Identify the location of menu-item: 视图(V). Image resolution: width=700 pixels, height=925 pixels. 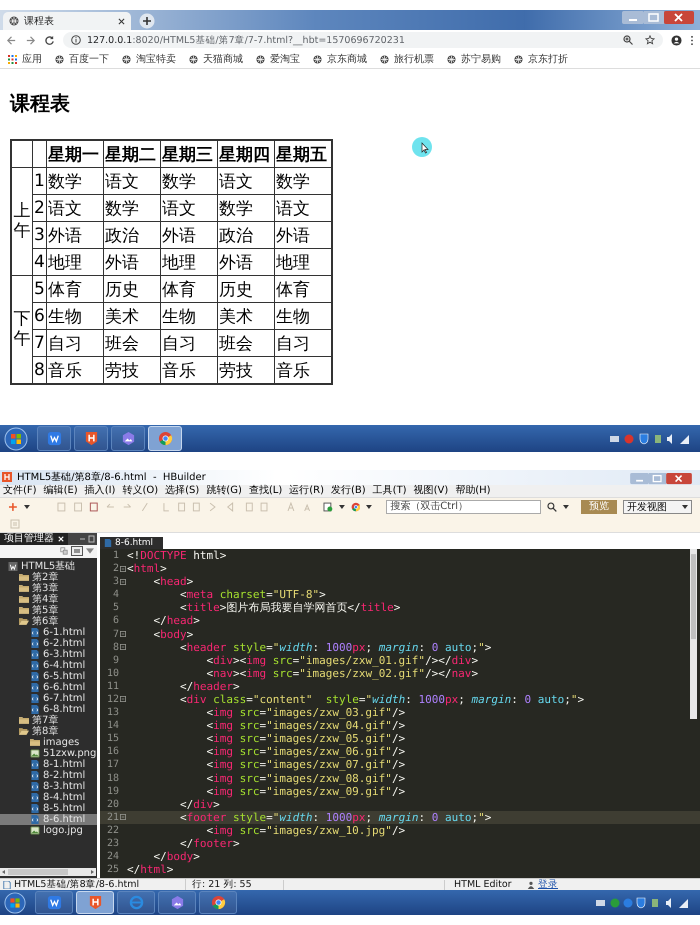
(431, 490).